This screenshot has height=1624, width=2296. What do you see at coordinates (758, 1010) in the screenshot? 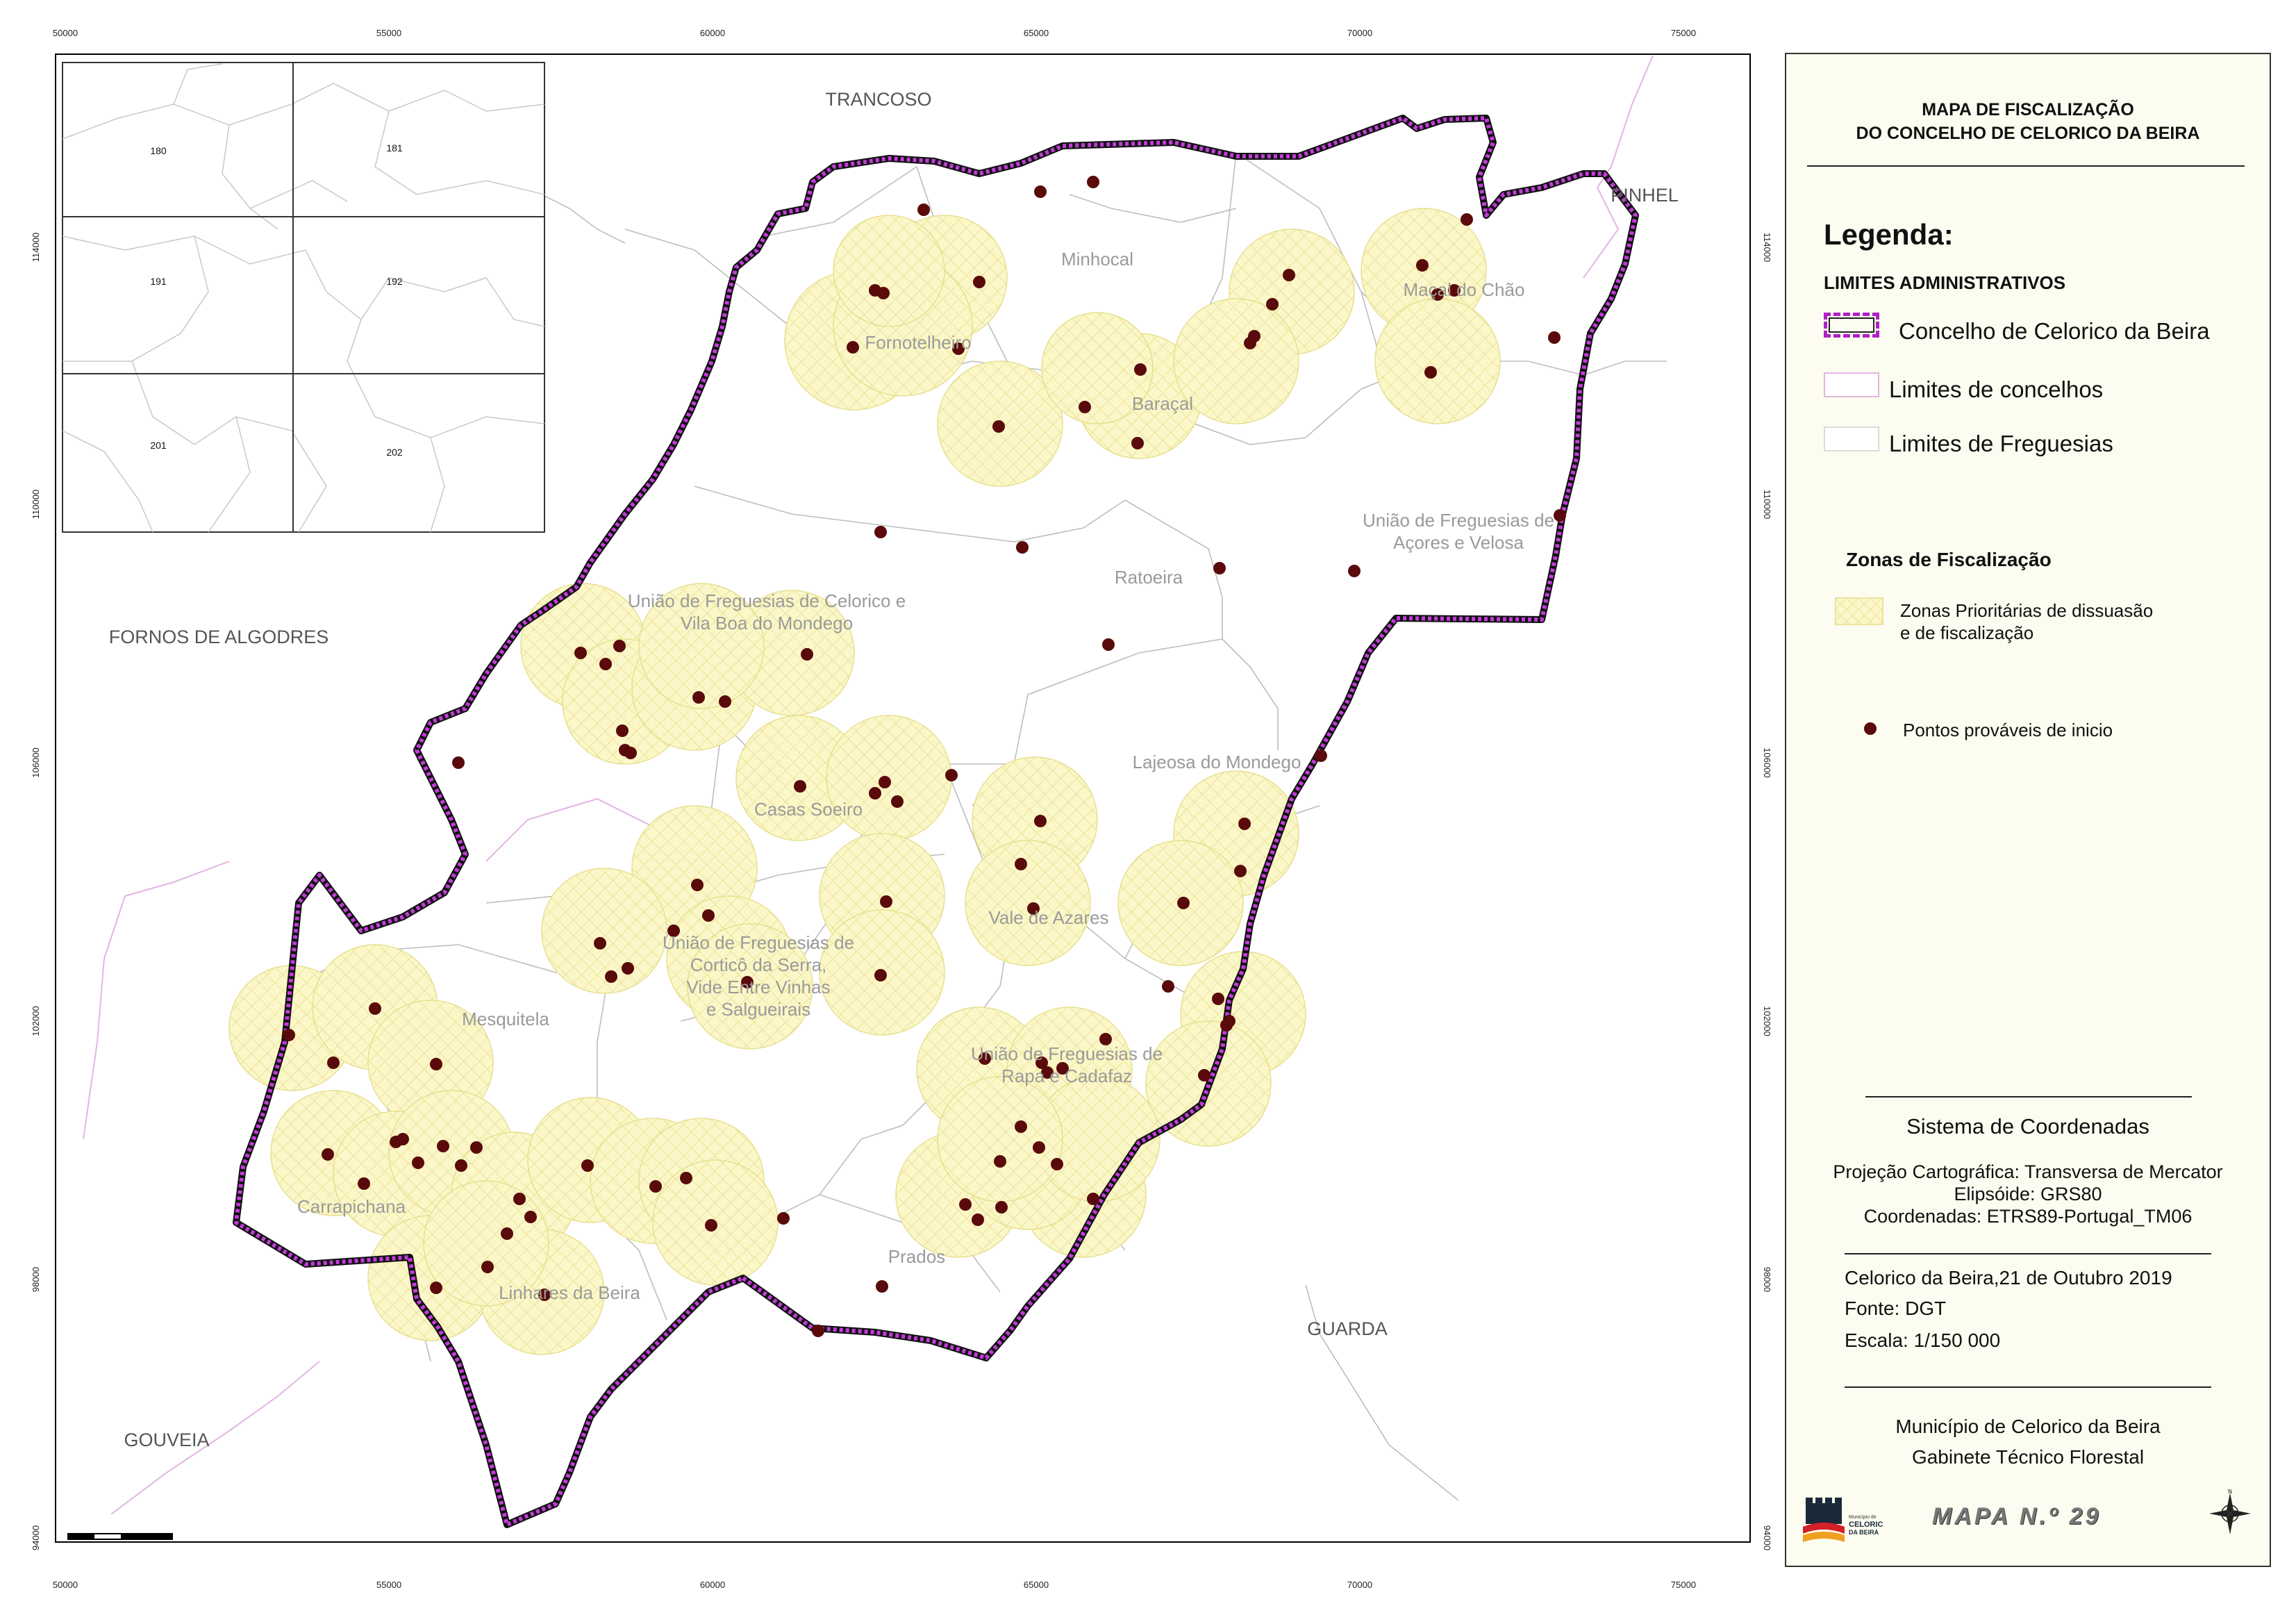
I see `parish-label: e Salgueirais` at bounding box center [758, 1010].